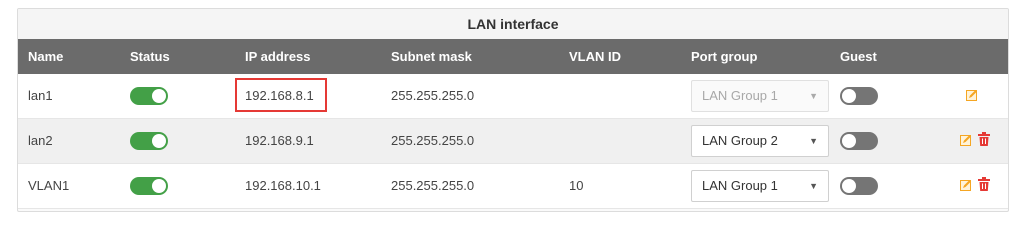 This screenshot has width=1027, height=240. I want to click on port-group-select: LAN Group 2 ▼, so click(760, 141).